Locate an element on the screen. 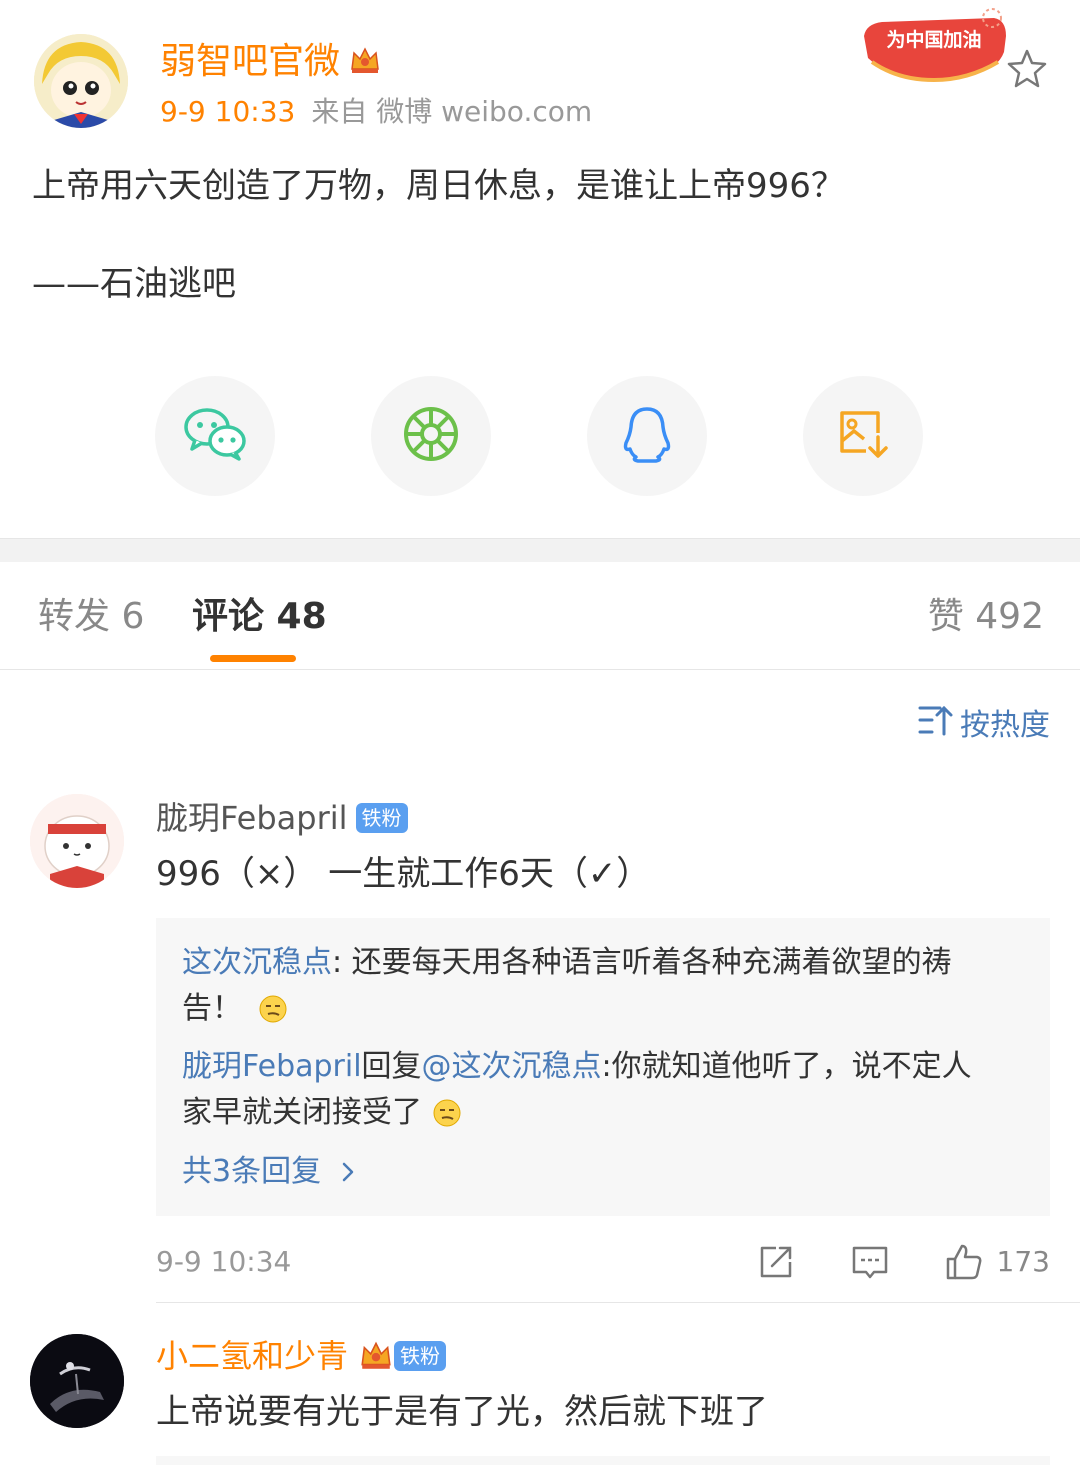 This screenshot has width=1080, height=1465. reply-2-cont: 家早就关闭接受了 is located at coordinates (322, 1116).